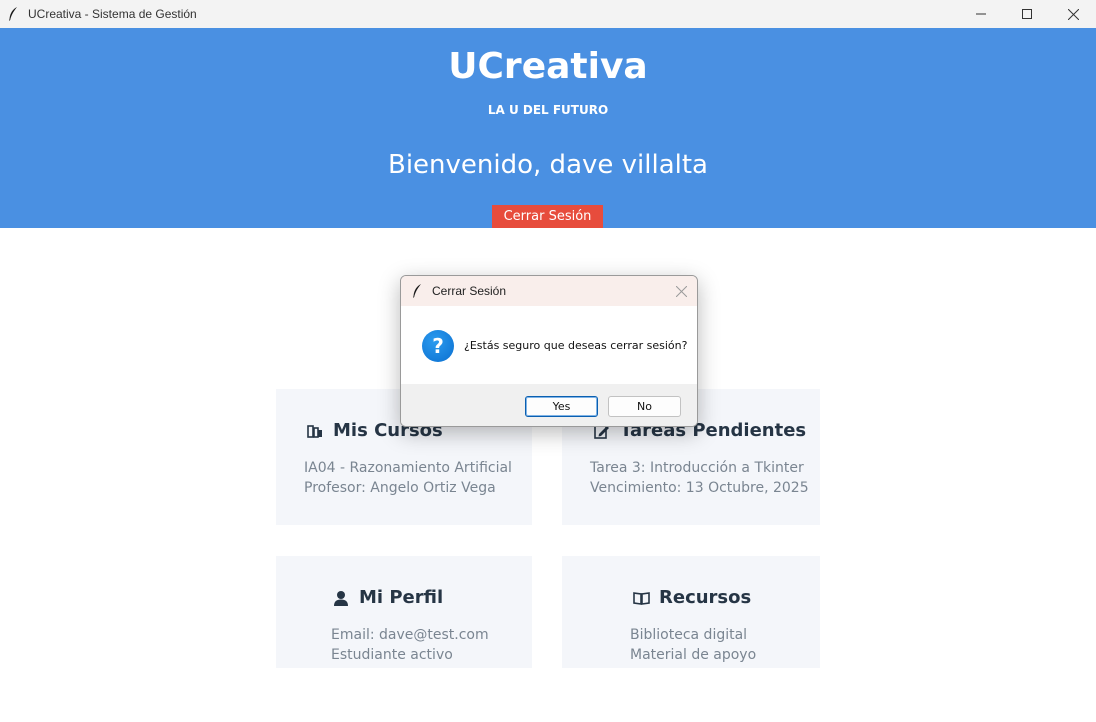 This screenshot has height=722, width=1096. I want to click on card-line: Profesor: Angelo Ortiz Vega, so click(400, 488).